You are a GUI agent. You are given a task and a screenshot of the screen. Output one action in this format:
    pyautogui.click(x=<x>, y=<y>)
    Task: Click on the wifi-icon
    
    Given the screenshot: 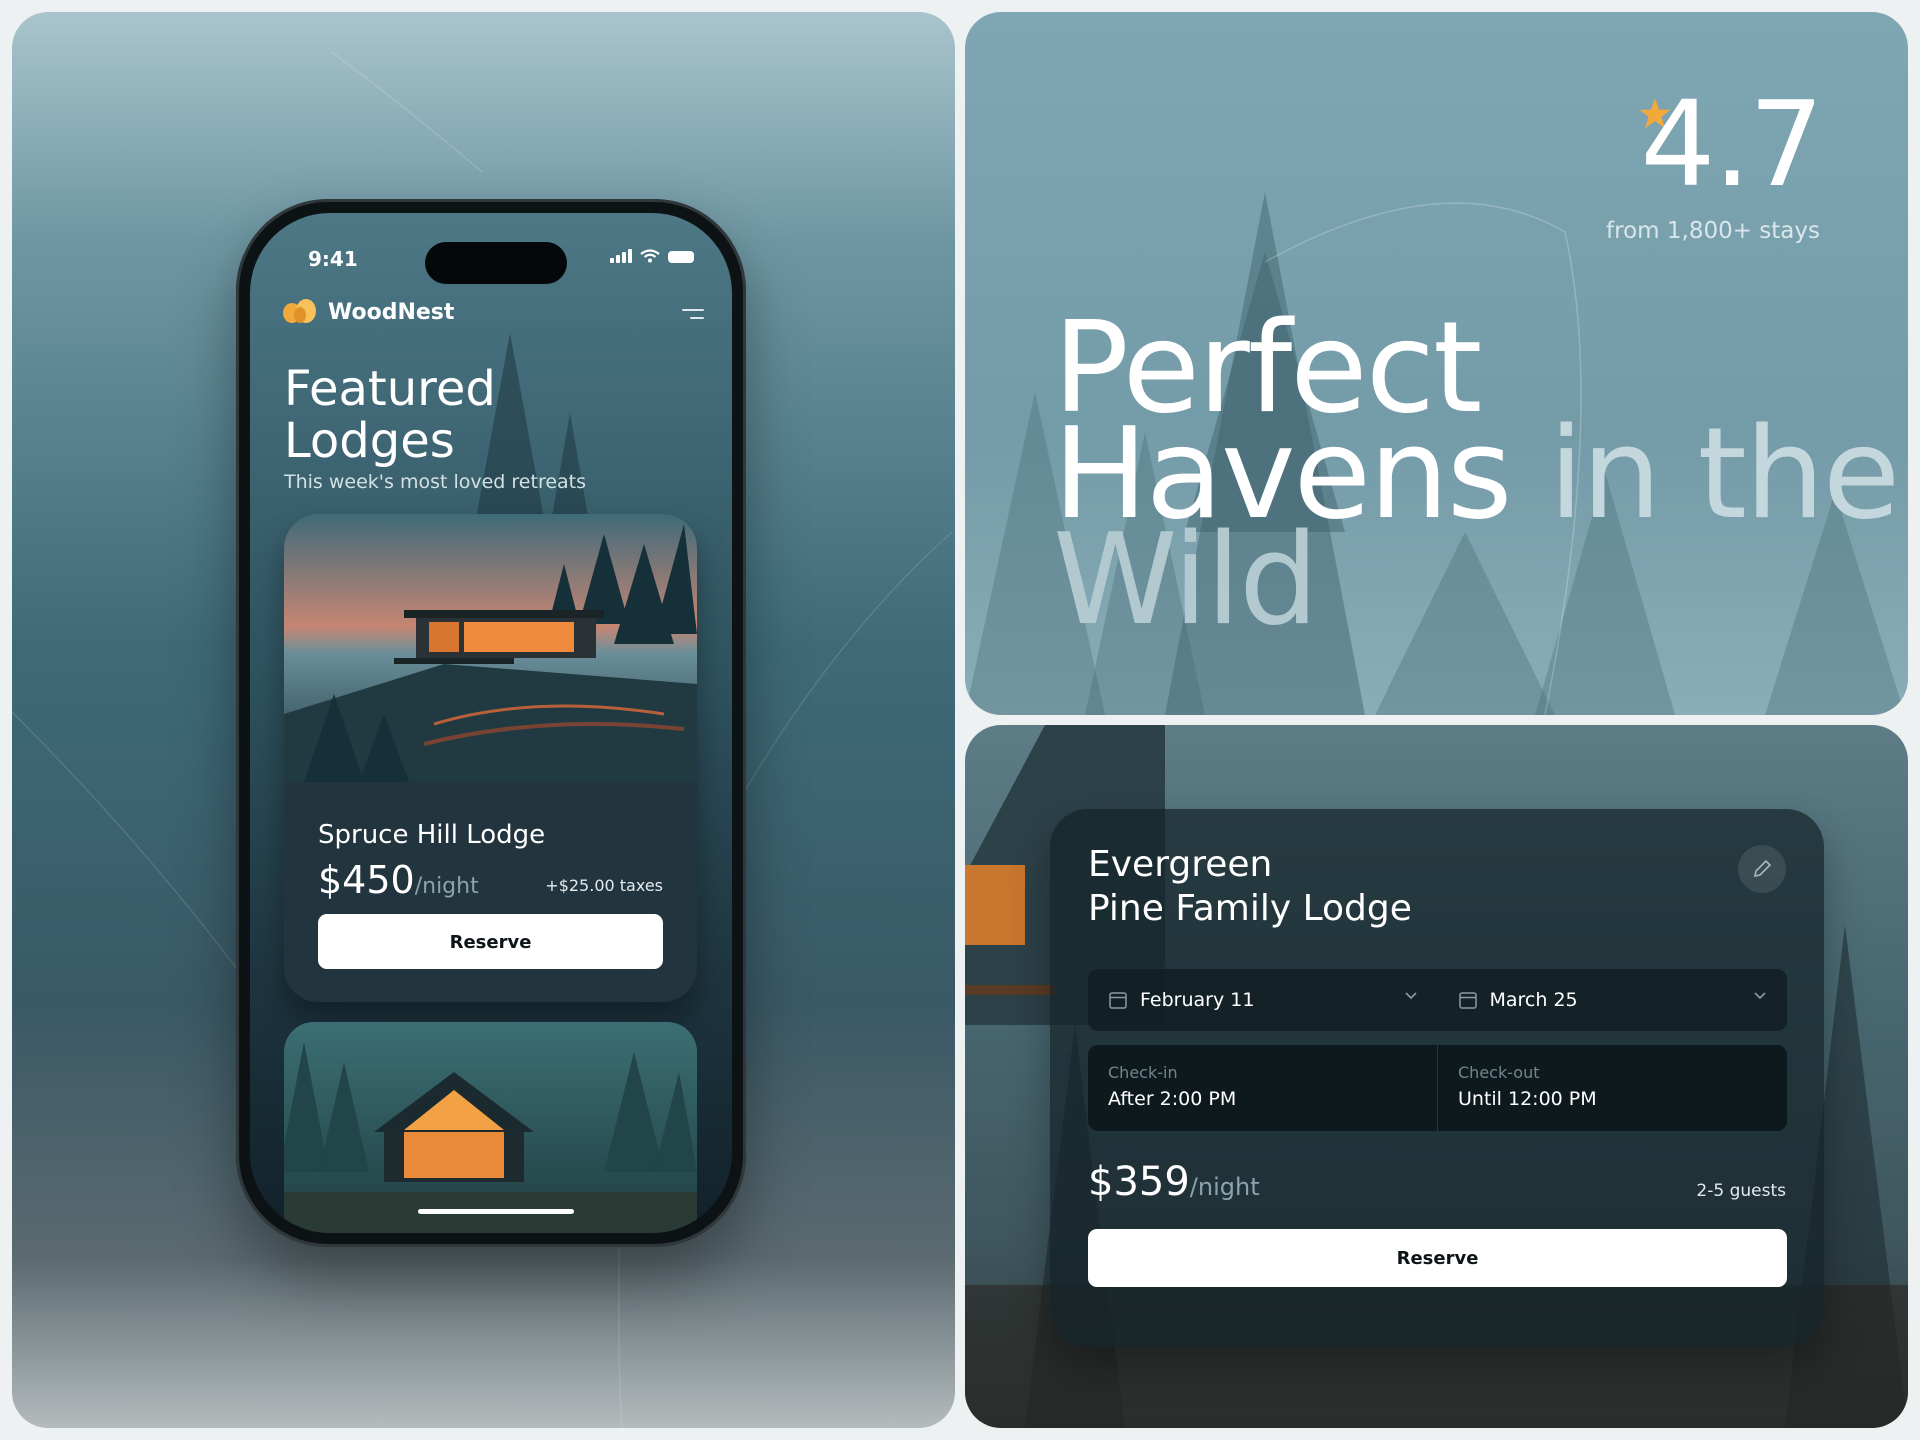 What is the action you would take?
    pyautogui.click(x=650, y=256)
    